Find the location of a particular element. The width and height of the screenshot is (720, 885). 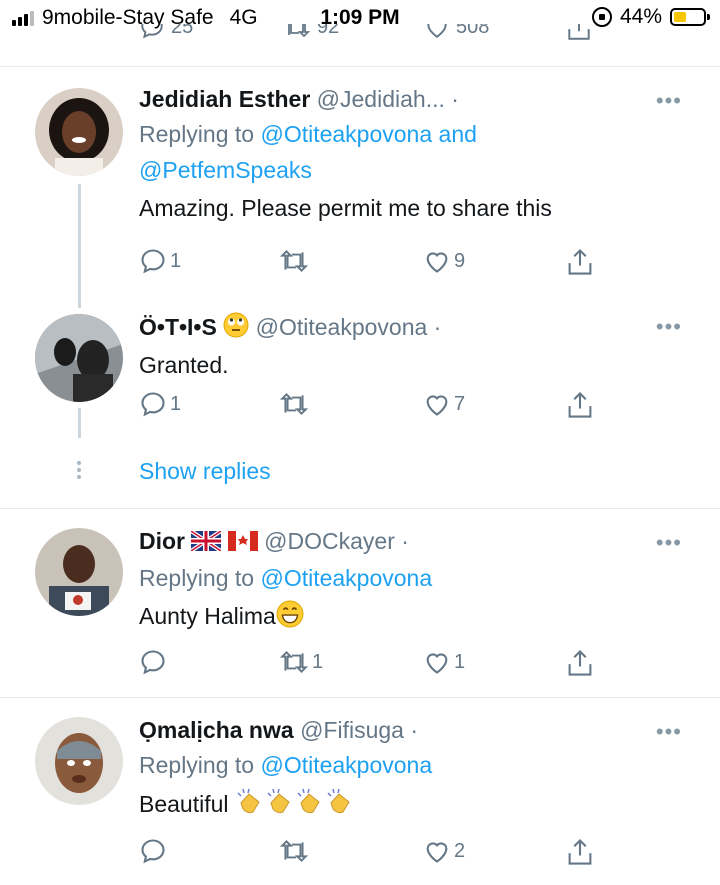

display-name: Ö•T•I•S is located at coordinates (178, 327).